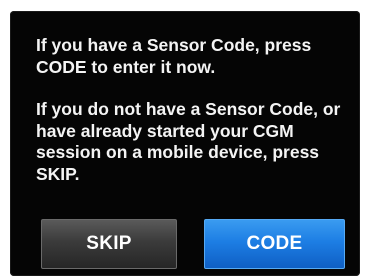  I want to click on skip-button: SKIP, so click(109, 244).